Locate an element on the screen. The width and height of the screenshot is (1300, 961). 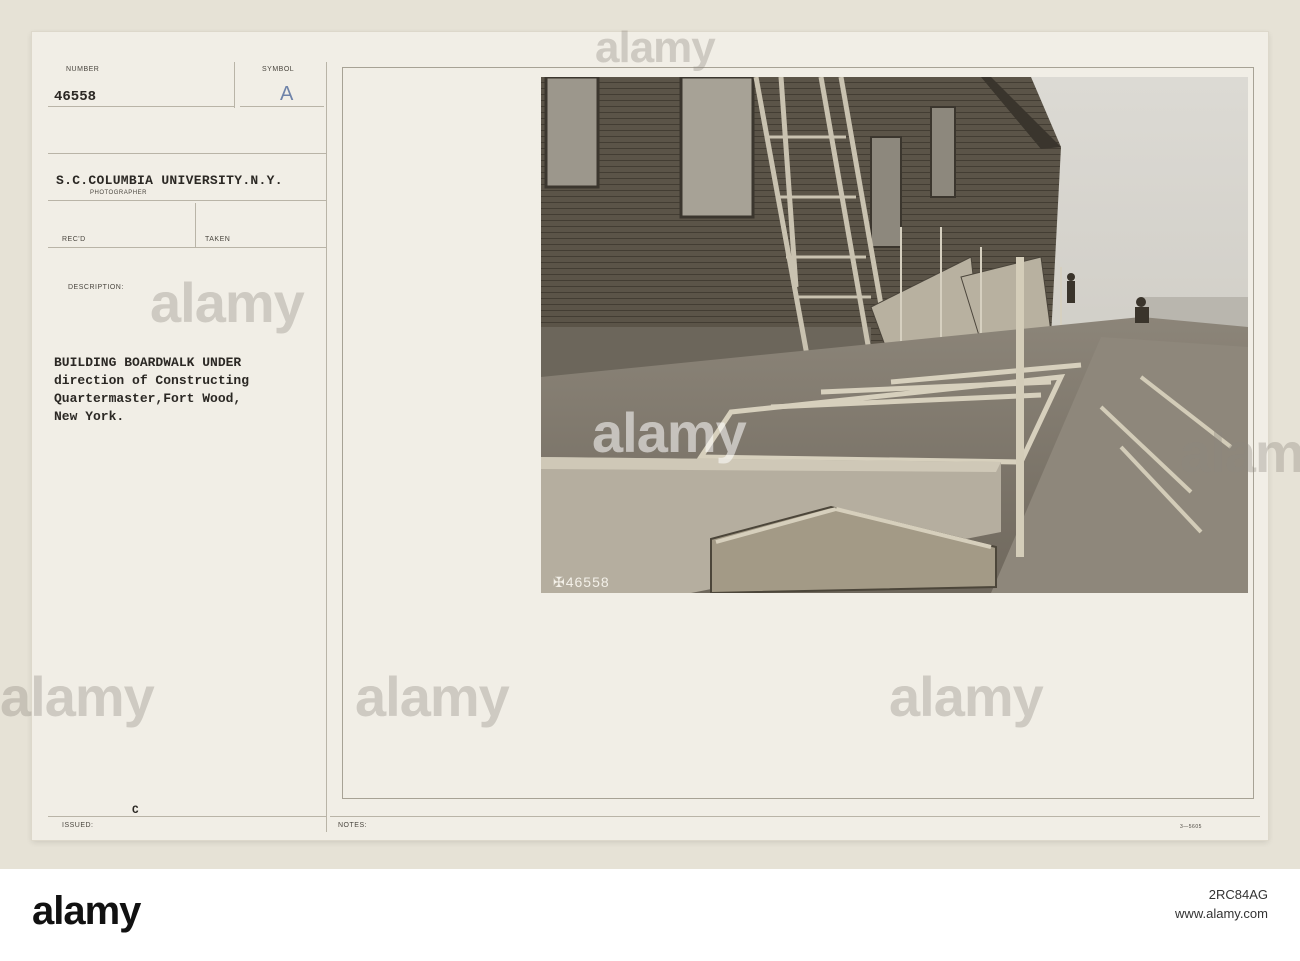
recd-taken-divider is located at coordinates (195, 225).